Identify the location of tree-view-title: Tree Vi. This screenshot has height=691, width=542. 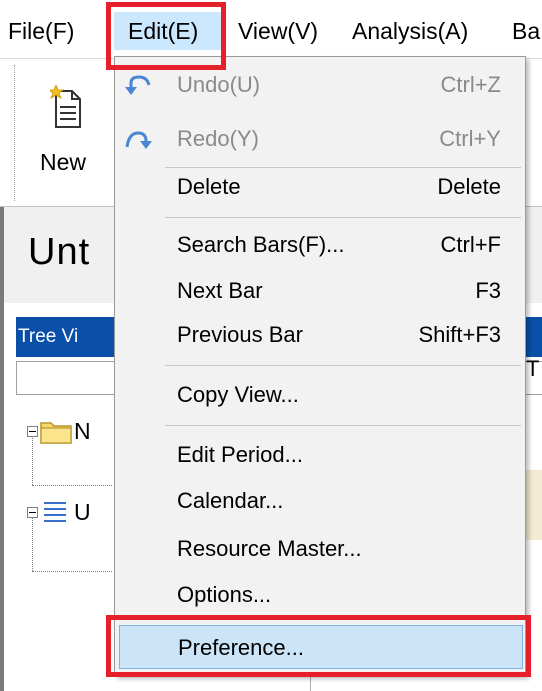
(48, 336).